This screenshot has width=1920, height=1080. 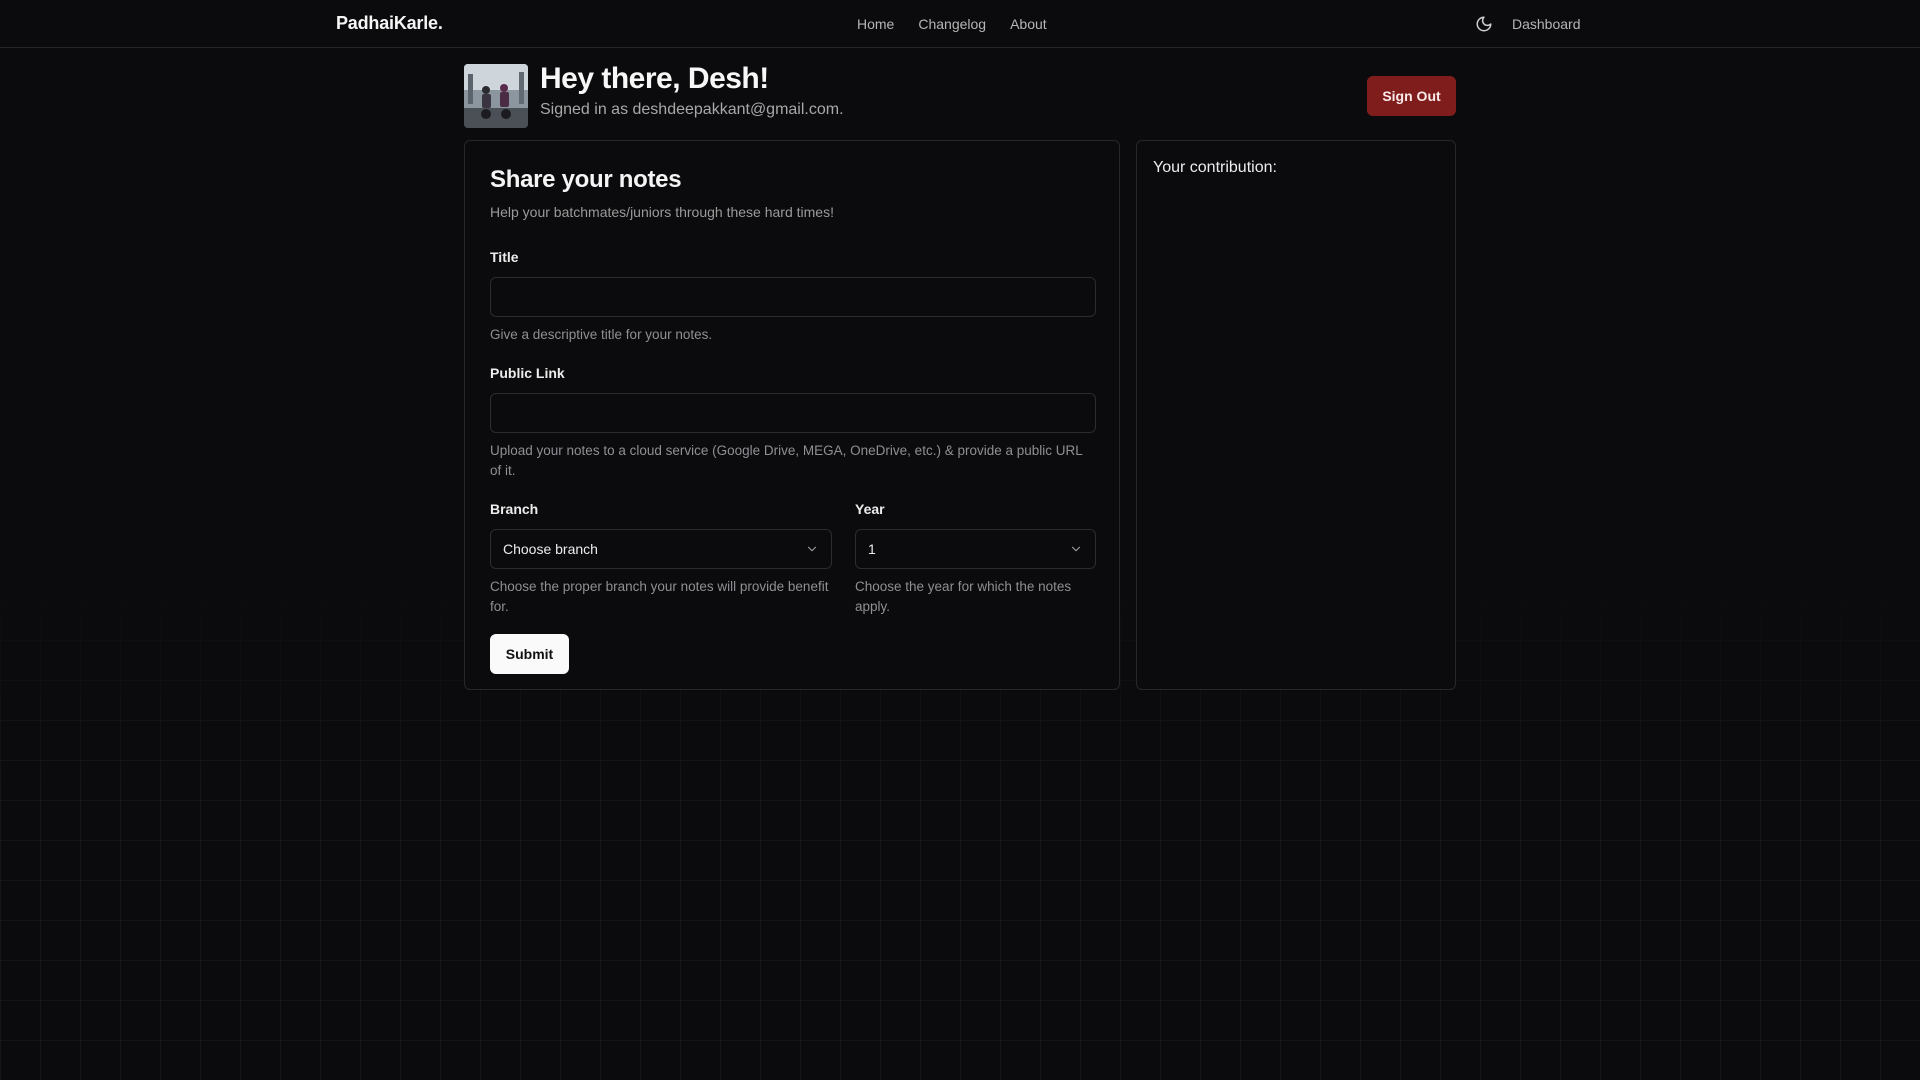 I want to click on contribution-title: Your contribution:, so click(x=1215, y=167).